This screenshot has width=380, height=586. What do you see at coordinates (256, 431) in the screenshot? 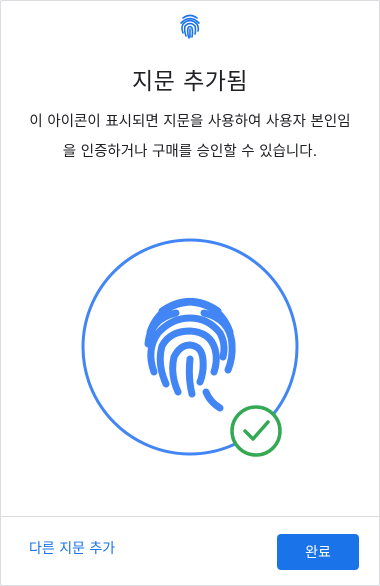
I see `check-circle-icon` at bounding box center [256, 431].